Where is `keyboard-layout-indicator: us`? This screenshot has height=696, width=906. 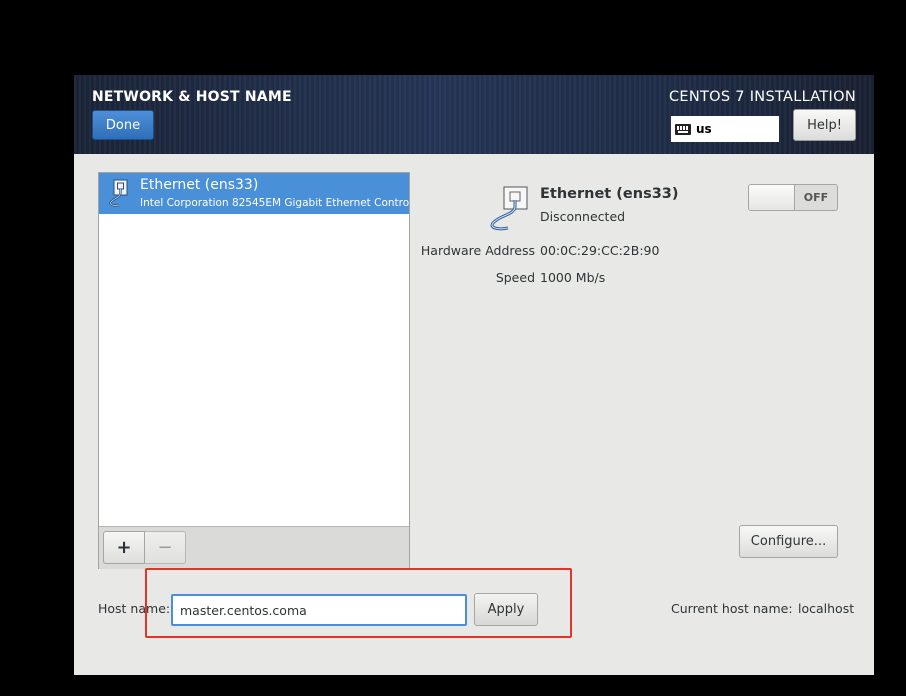 keyboard-layout-indicator: us is located at coordinates (725, 129).